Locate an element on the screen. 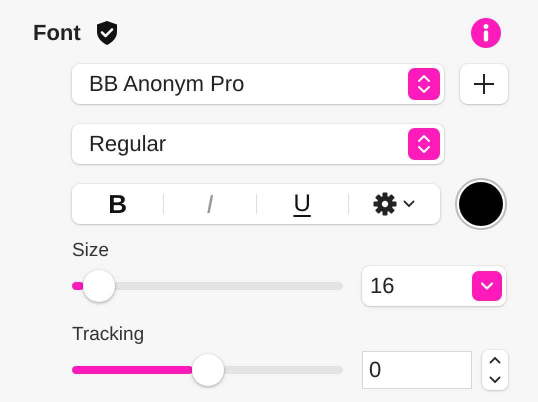 The width and height of the screenshot is (538, 402). info-icon is located at coordinates (486, 33).